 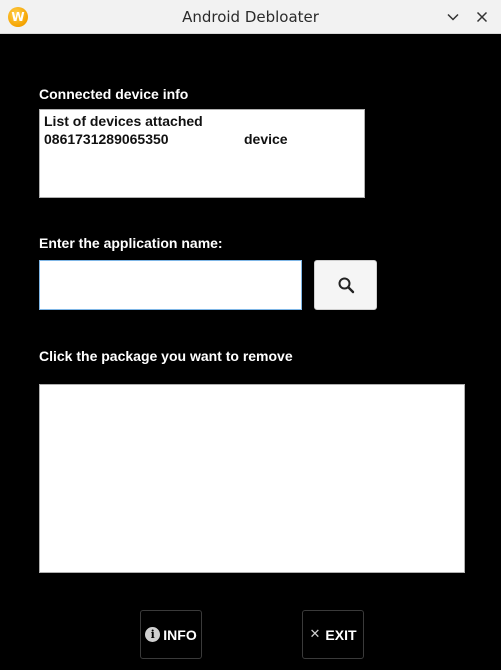 What do you see at coordinates (180, 634) in the screenshot?
I see `info-button-label: INFO` at bounding box center [180, 634].